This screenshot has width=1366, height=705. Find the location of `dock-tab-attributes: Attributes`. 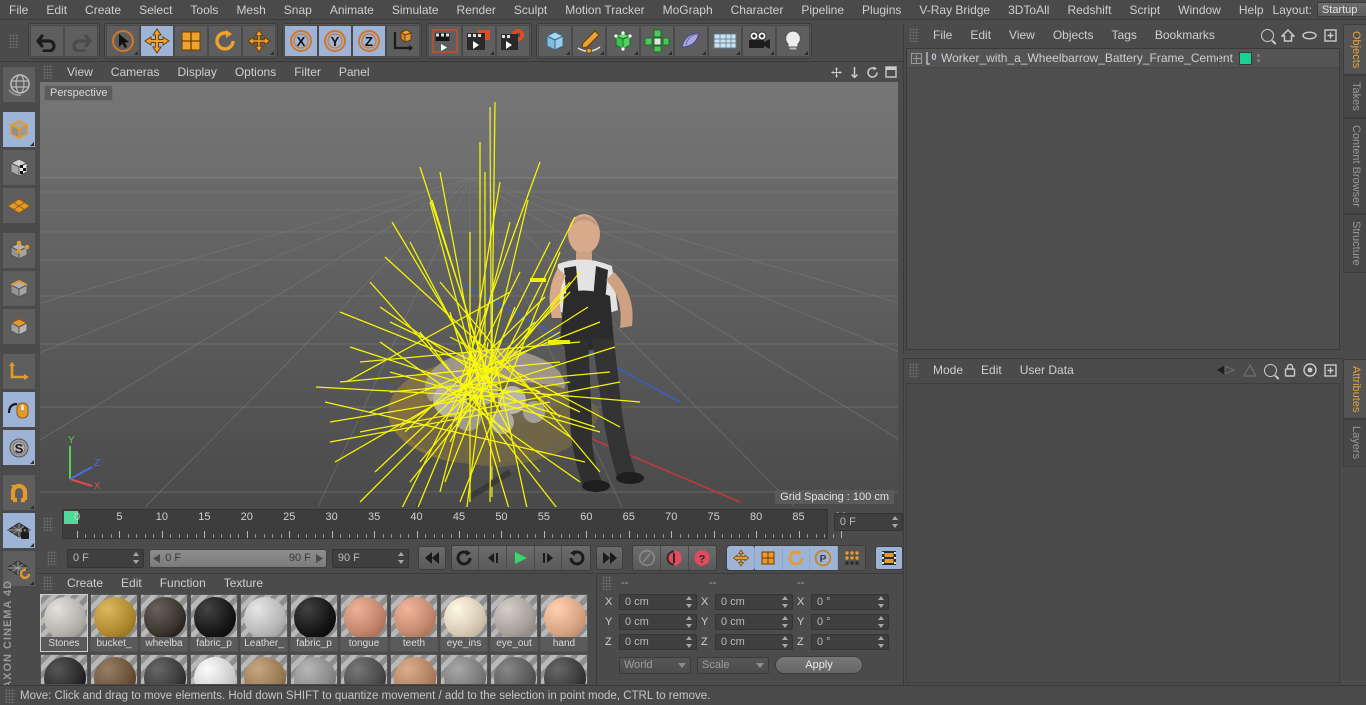

dock-tab-attributes: Attributes is located at coordinates (1354, 389).